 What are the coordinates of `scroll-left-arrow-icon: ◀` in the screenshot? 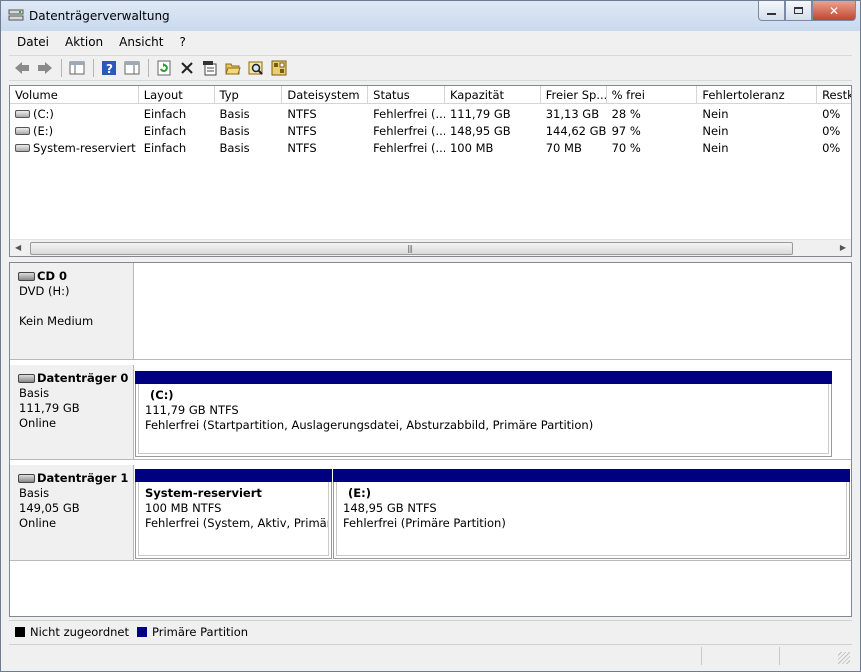 It's located at (18, 247).